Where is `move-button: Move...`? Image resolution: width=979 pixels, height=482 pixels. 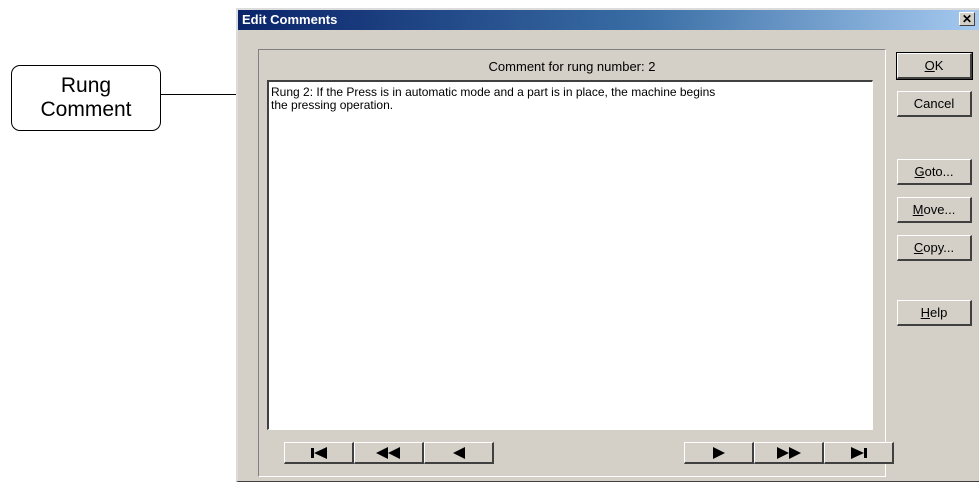
move-button: Move... is located at coordinates (934, 210).